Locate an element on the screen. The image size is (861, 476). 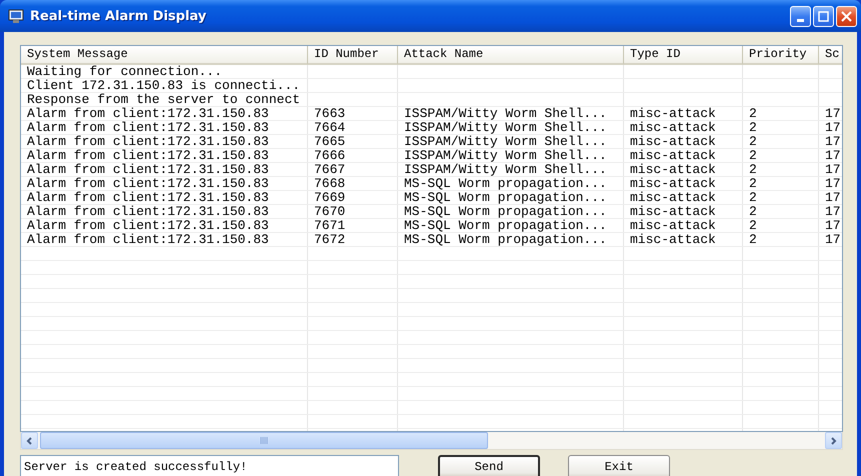
table-cell-text: Response from the server to connect is located at coordinates (164, 100).